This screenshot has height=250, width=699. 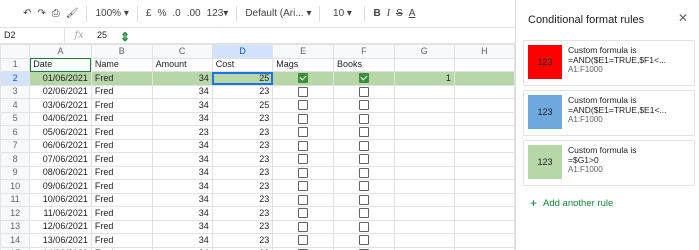 What do you see at coordinates (60, 64) in the screenshot?
I see `cell: Date` at bounding box center [60, 64].